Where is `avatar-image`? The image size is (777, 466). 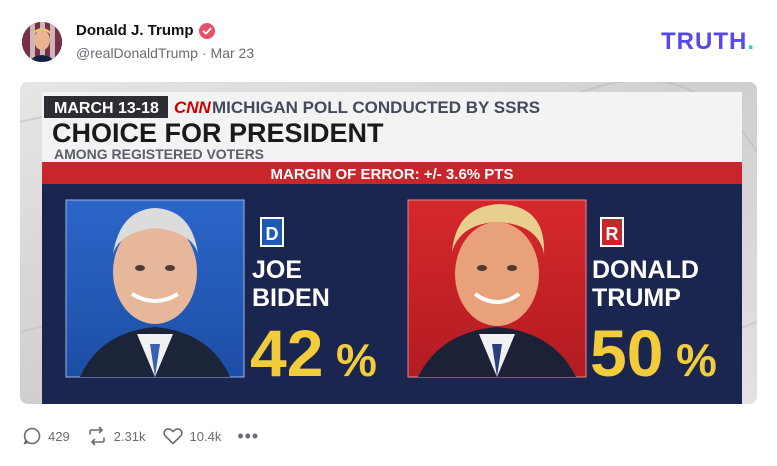
avatar-image is located at coordinates (42, 42).